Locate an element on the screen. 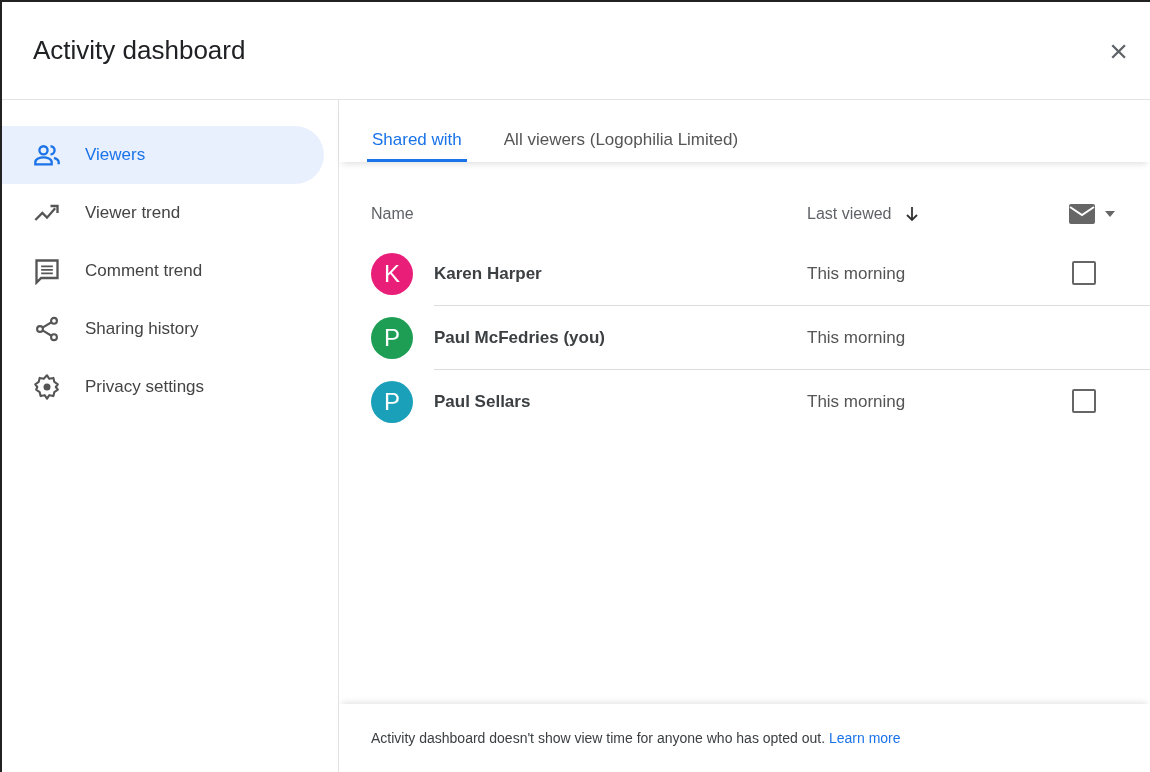  share-icon is located at coordinates (47, 329).